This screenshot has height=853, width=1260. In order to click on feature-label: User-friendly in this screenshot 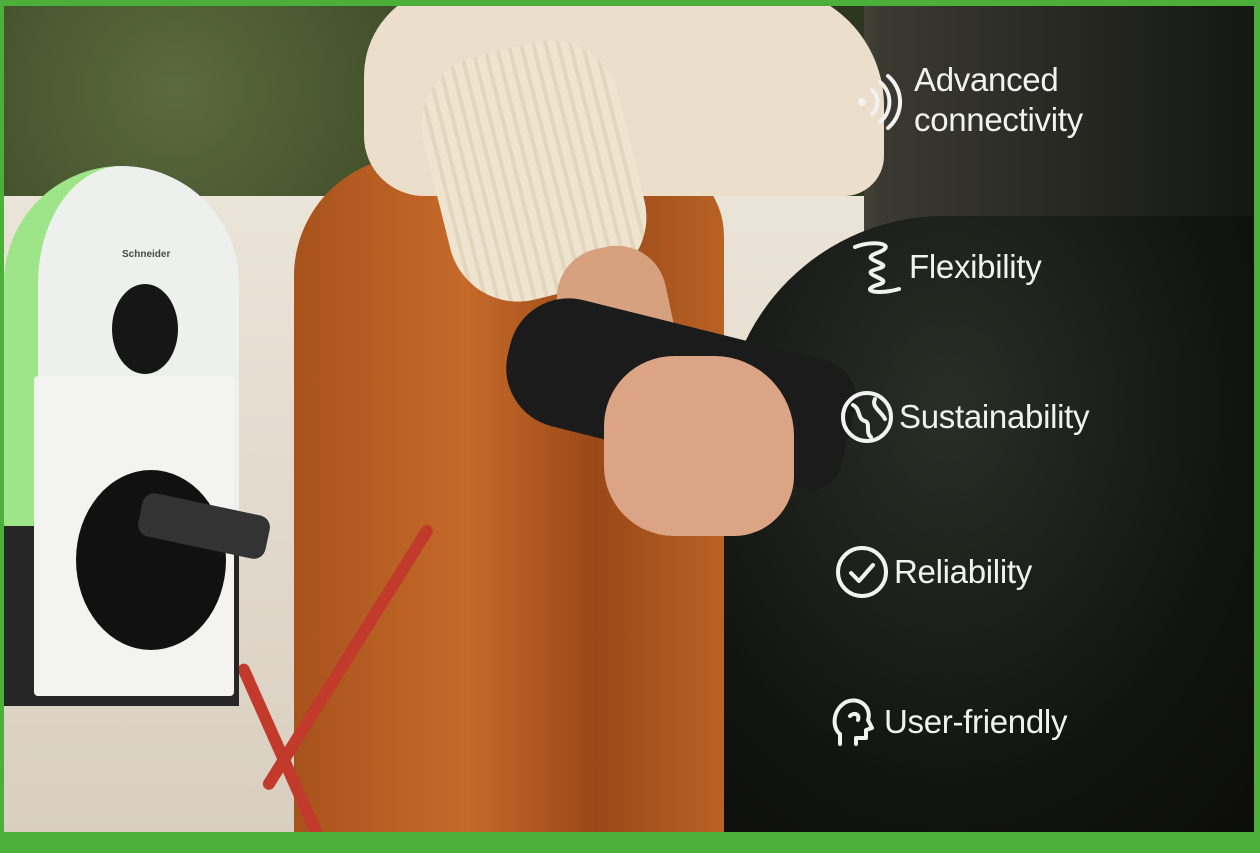, I will do `click(976, 722)`.